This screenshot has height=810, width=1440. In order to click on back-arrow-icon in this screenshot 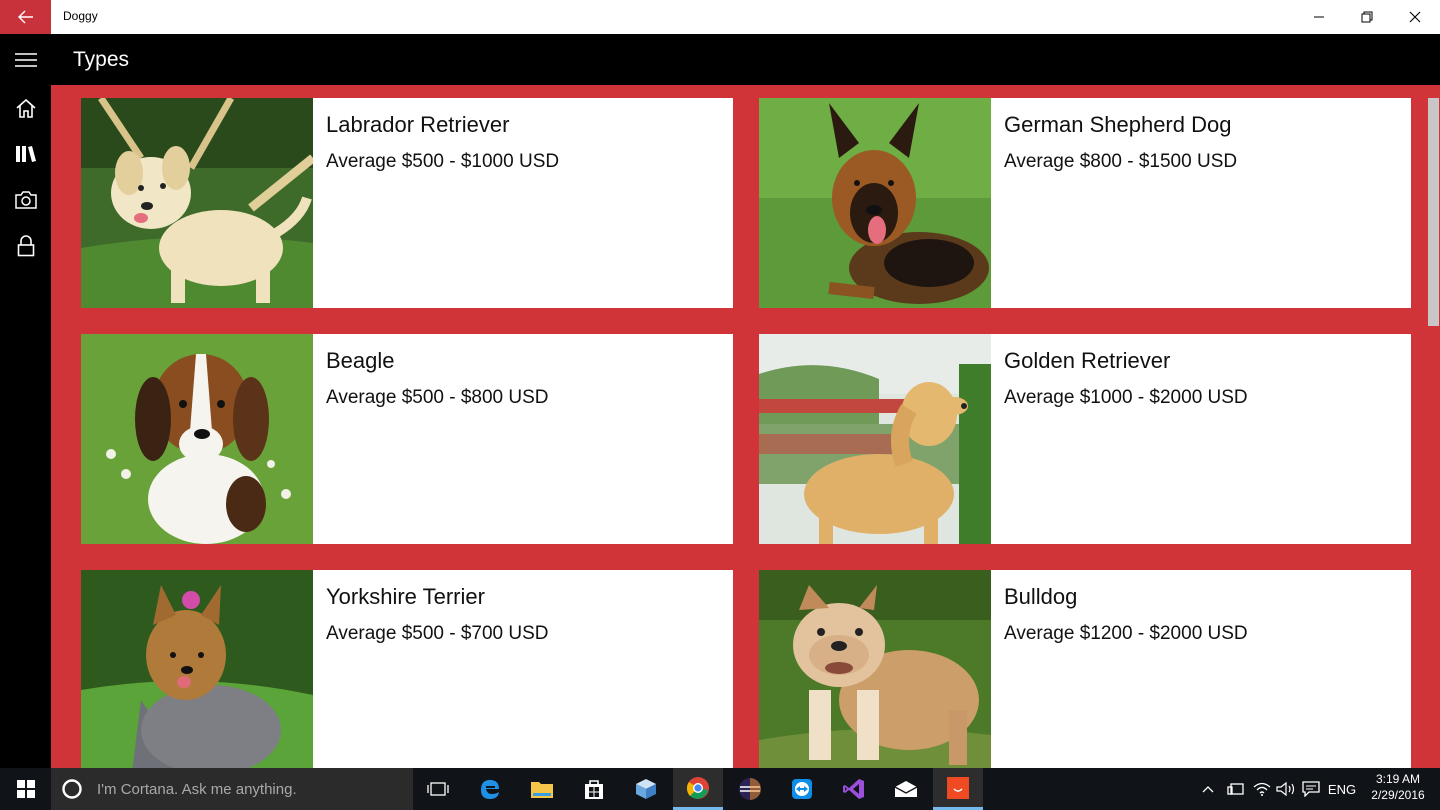, I will do `click(25, 17)`.